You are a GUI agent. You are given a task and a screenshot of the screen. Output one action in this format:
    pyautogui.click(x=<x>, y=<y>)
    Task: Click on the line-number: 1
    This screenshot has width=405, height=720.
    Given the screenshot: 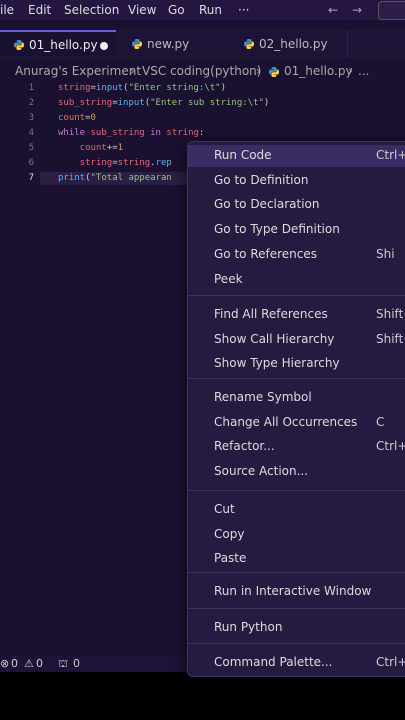 What is the action you would take?
    pyautogui.click(x=31, y=88)
    